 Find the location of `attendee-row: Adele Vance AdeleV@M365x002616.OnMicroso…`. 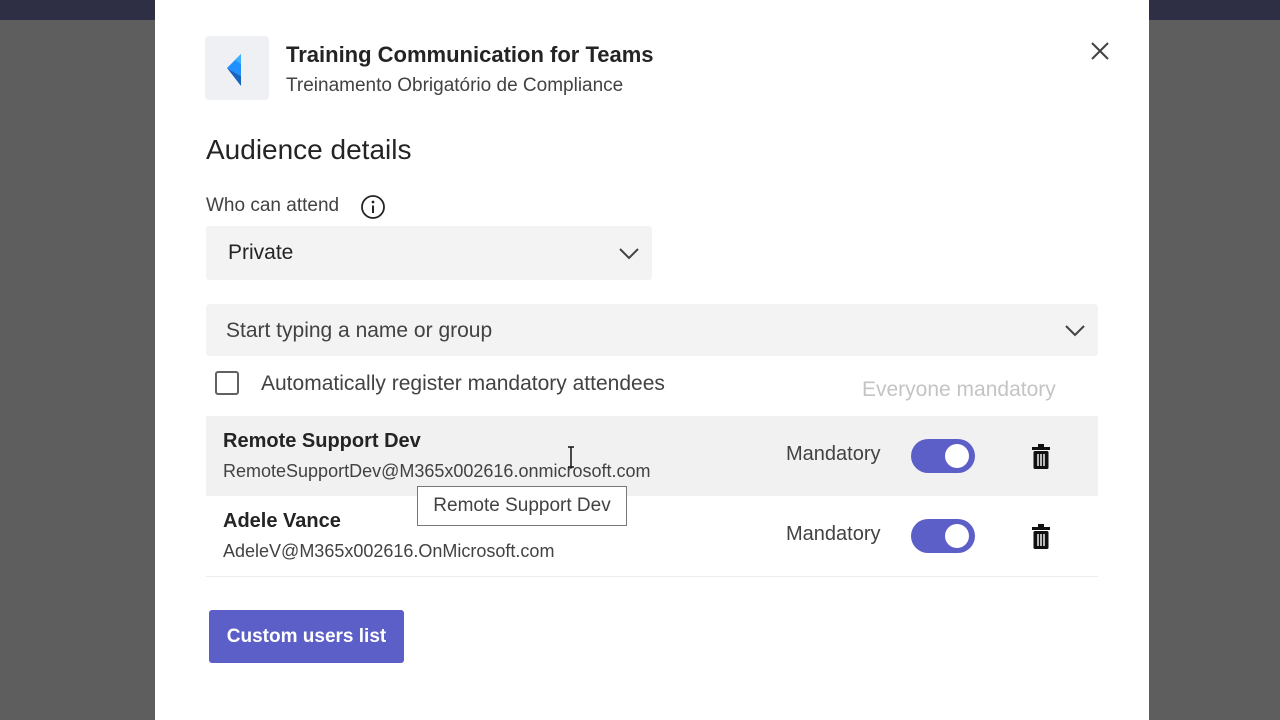

attendee-row: Adele Vance AdeleV@M365x002616.OnMicroso… is located at coordinates (652, 536).